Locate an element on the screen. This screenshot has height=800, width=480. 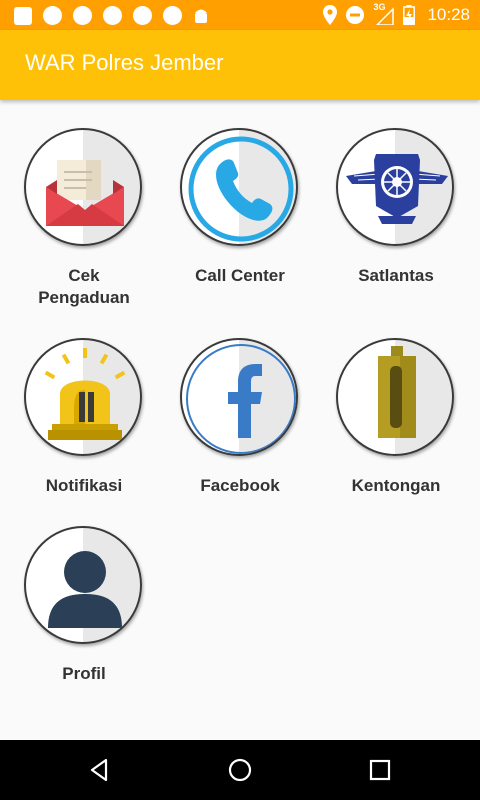
user-icon is located at coordinates (85, 589).